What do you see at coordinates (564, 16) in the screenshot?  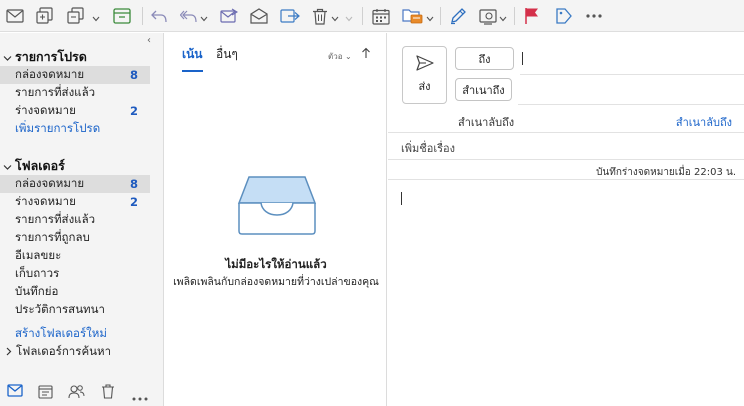 I see `tag-icon` at bounding box center [564, 16].